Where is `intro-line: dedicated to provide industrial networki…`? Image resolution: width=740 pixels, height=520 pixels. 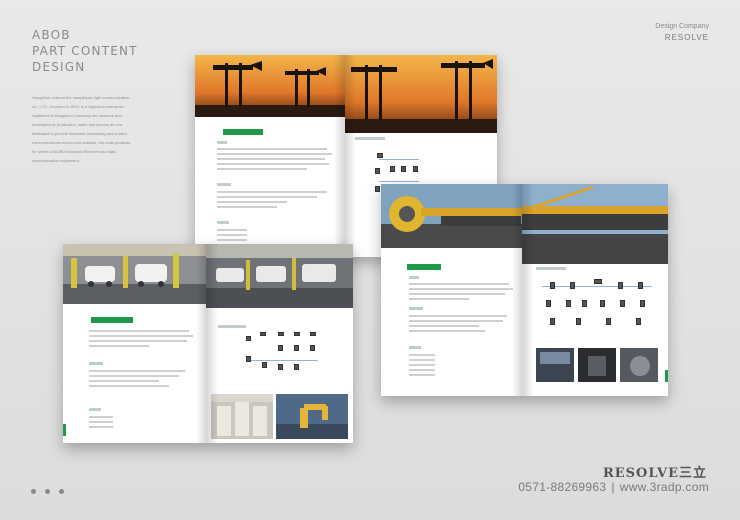 intro-line: dedicated to provide industrial networki… is located at coordinates (79, 133).